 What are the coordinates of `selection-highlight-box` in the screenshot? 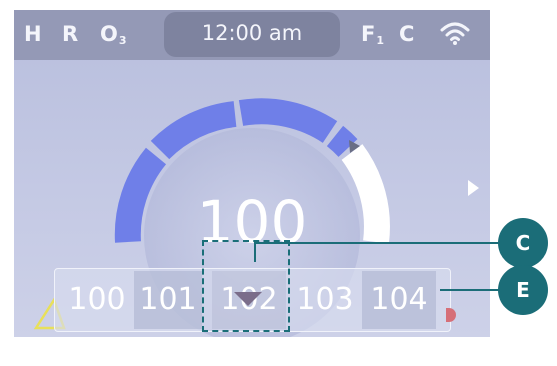 It's located at (246, 286).